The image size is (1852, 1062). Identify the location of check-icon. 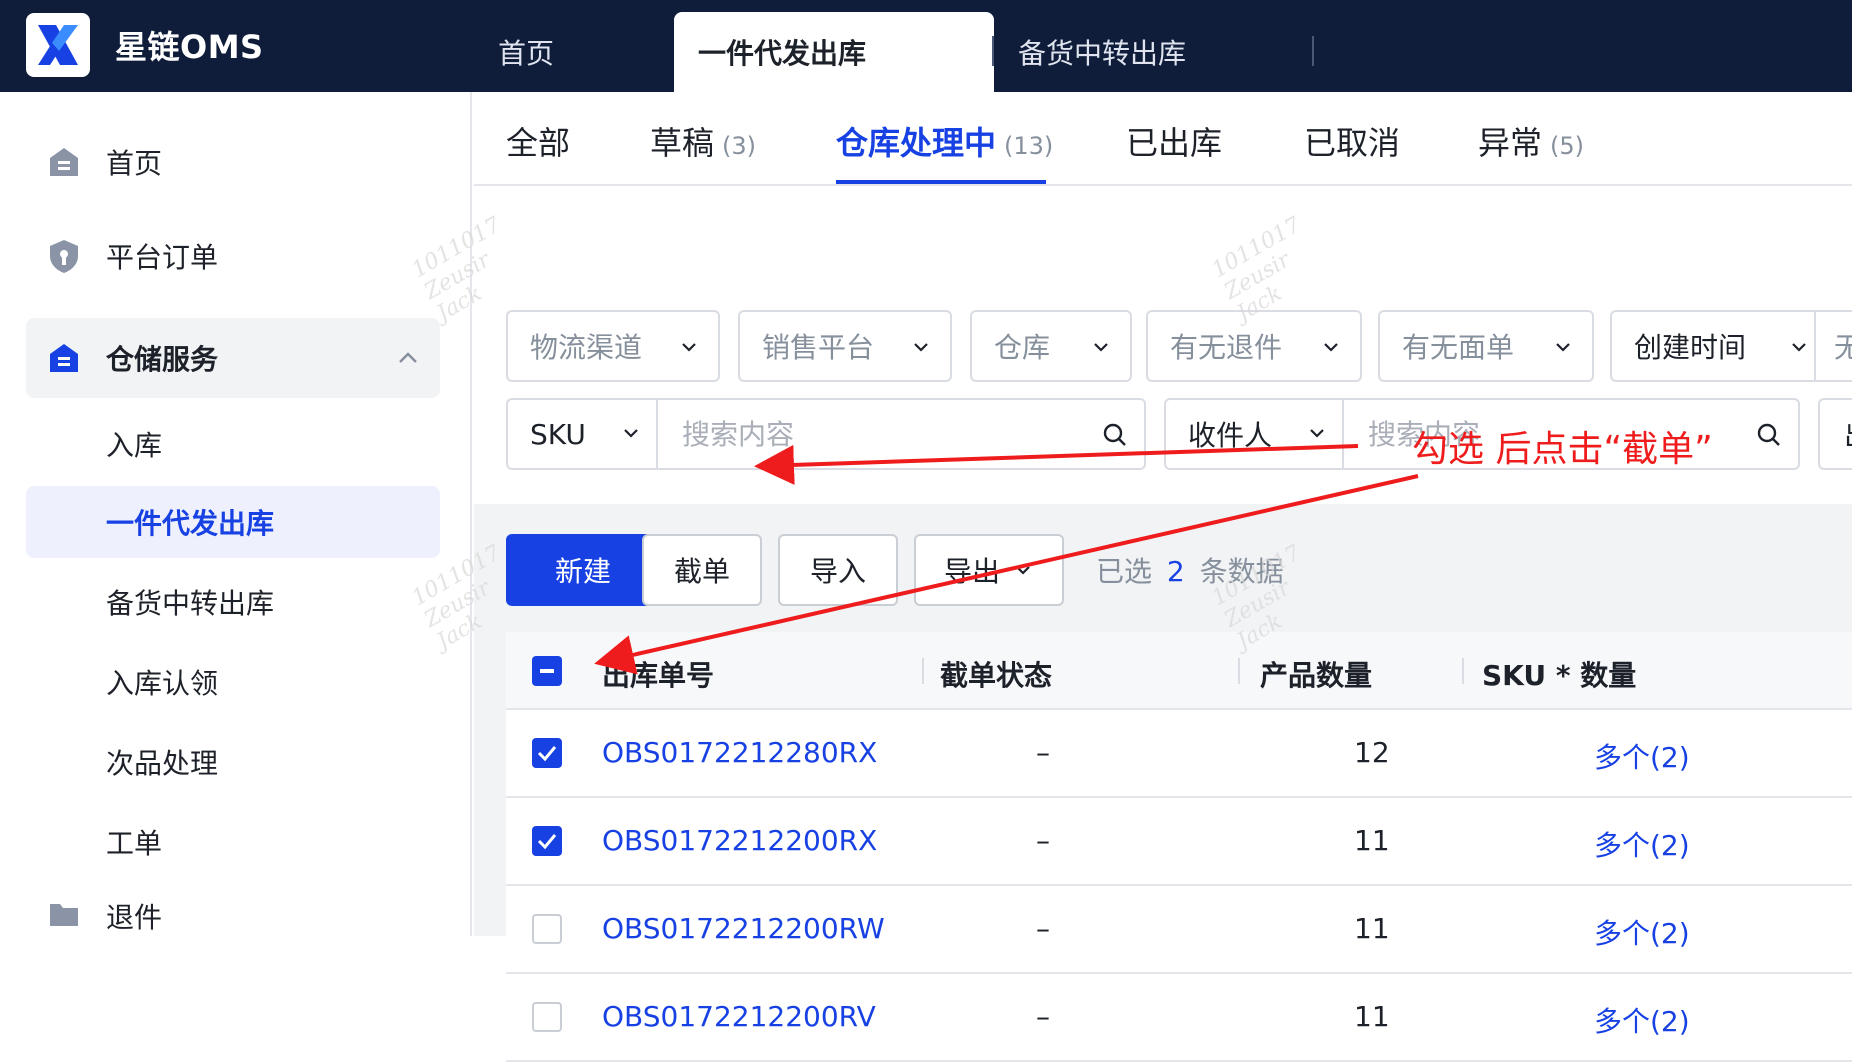
(547, 754).